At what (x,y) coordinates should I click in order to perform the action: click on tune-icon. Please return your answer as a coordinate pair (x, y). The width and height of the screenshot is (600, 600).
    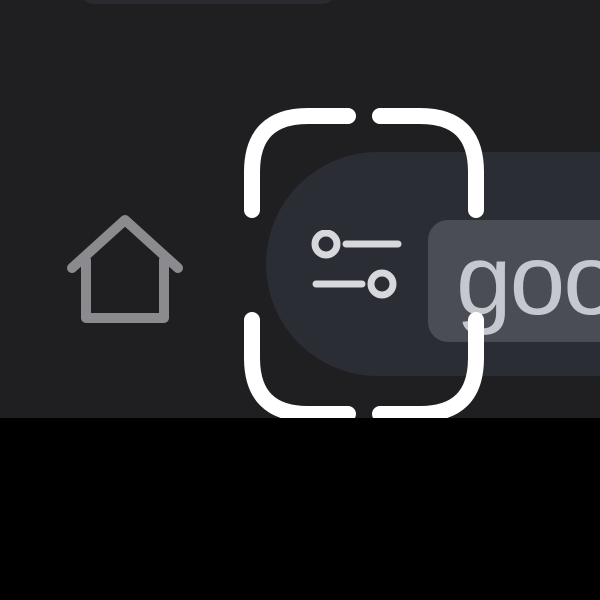
    Looking at the image, I should click on (356, 264).